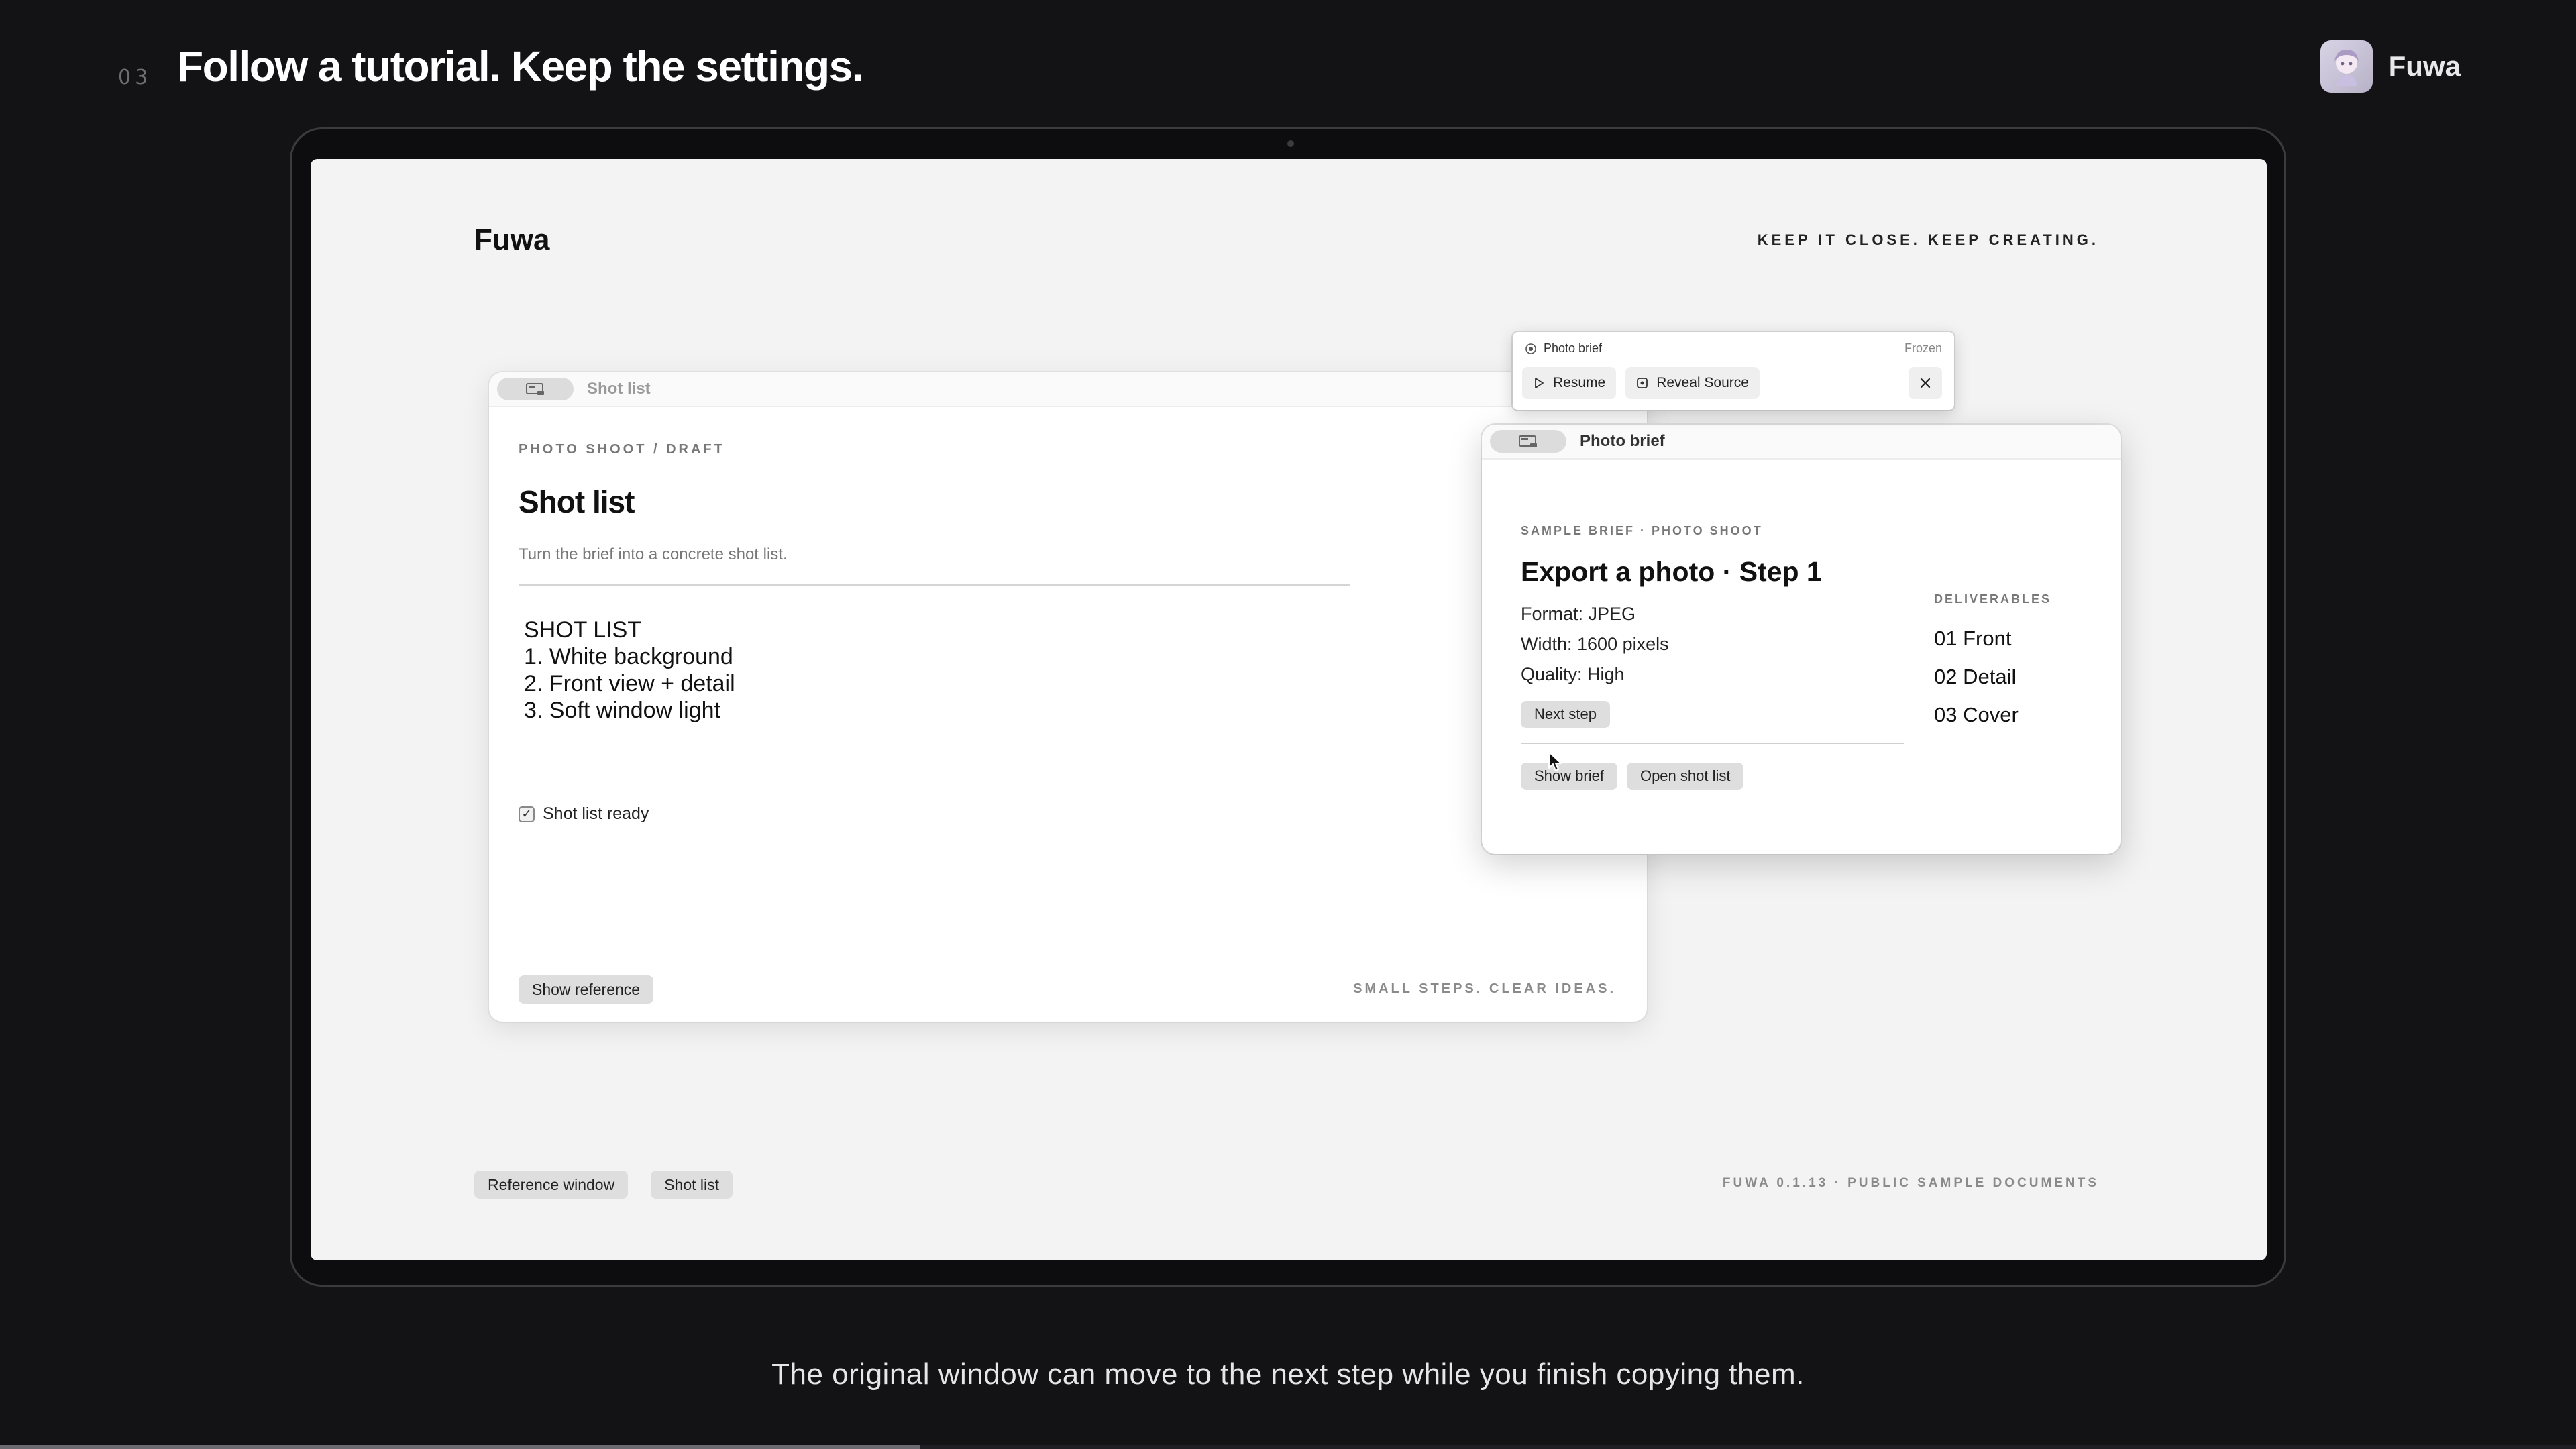 This screenshot has height=1449, width=2576. I want to click on step-number: 03, so click(135, 77).